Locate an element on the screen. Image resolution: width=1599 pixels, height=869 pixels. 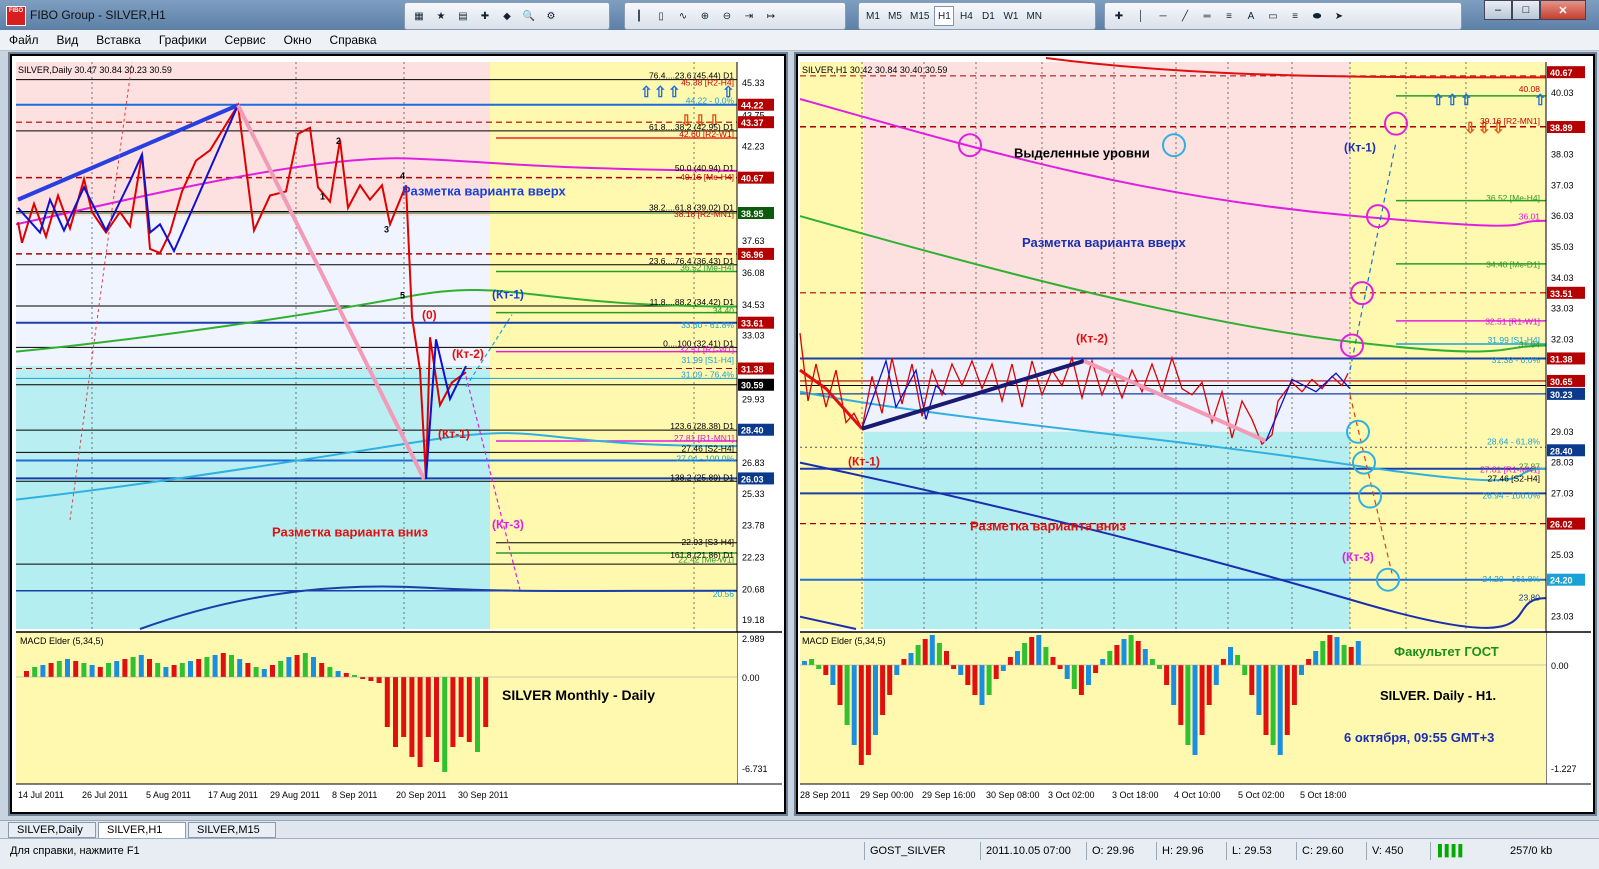
right-chart-header: SILVER,H1 30.42 30.84 30.40 30.59 is located at coordinates (874, 70).